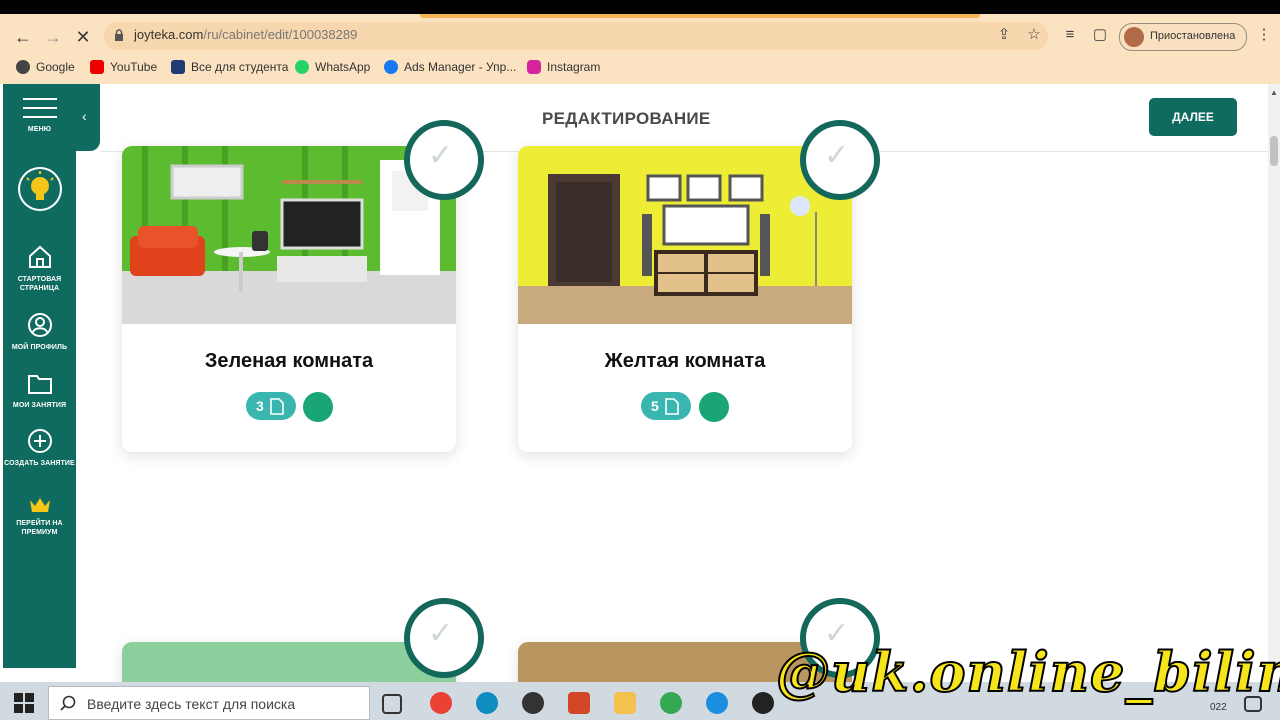  Describe the element at coordinates (579, 703) in the screenshot. I see `powerpoint-icon` at that location.